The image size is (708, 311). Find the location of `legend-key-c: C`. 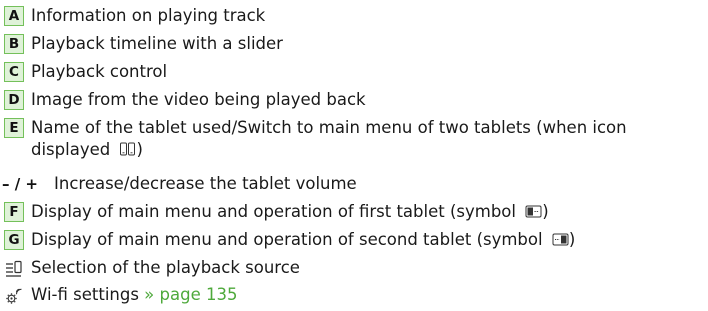

legend-key-c: C is located at coordinates (14, 72).